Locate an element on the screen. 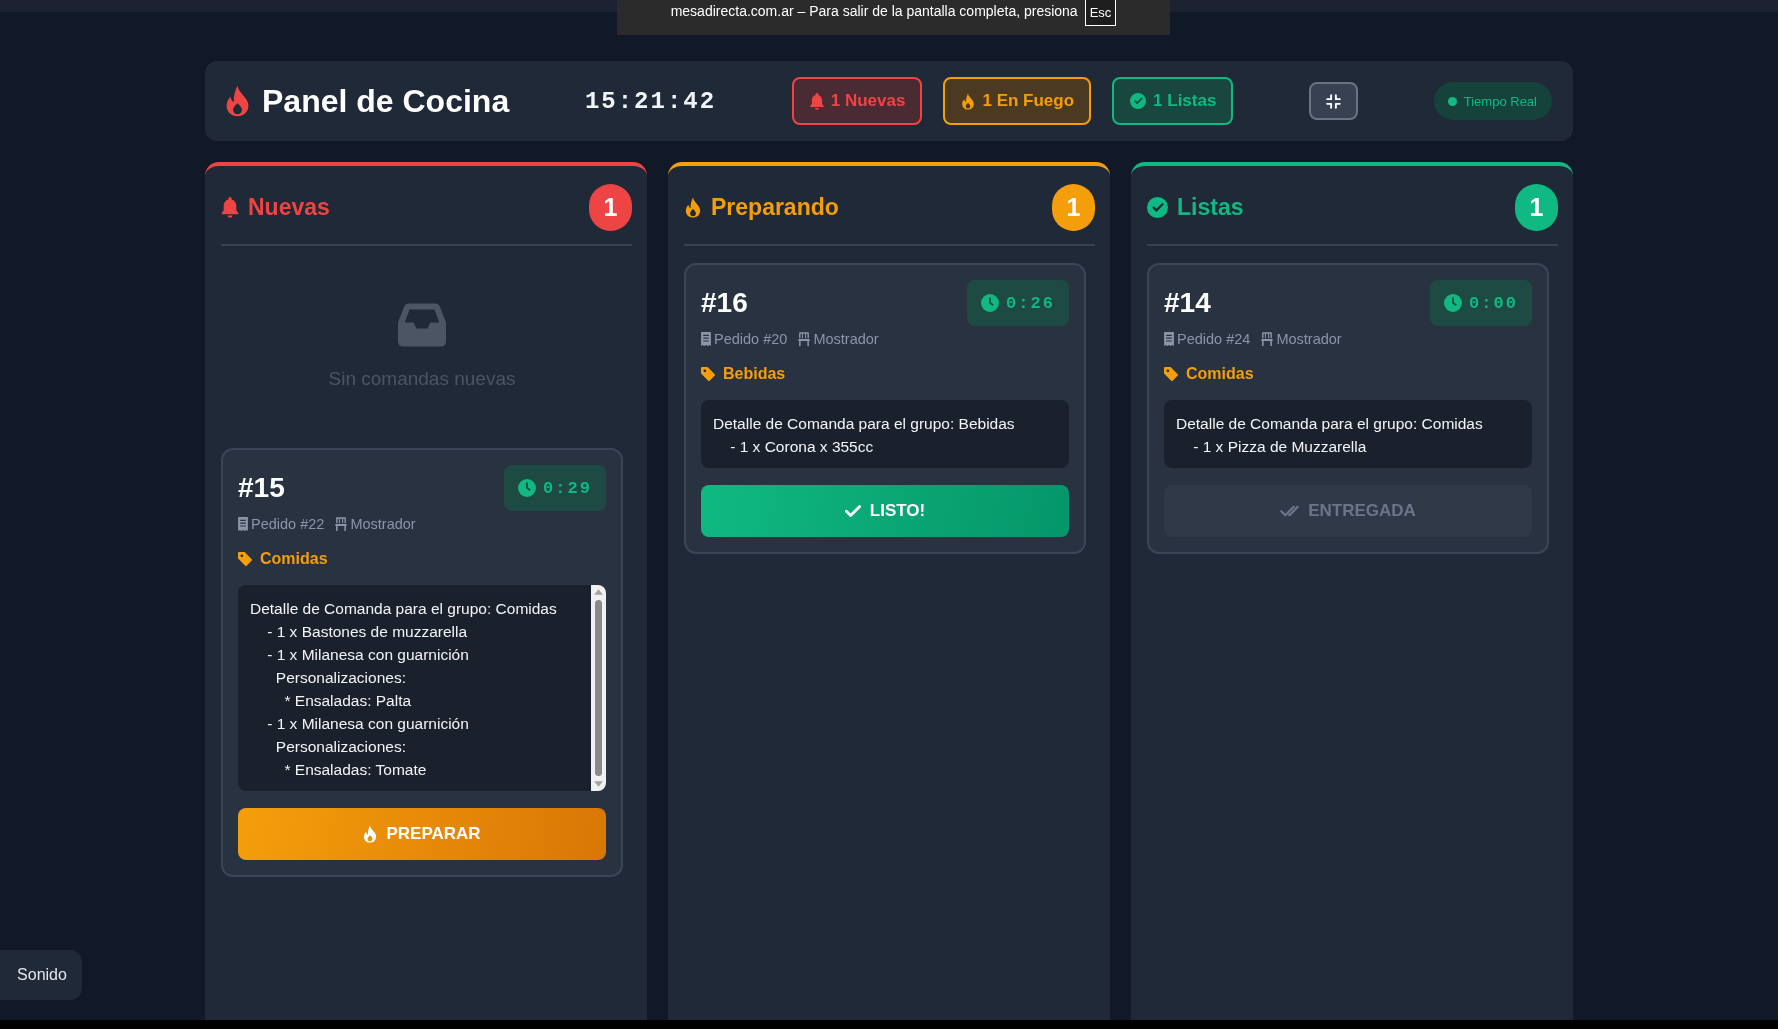 This screenshot has width=1778, height=1029. order-detail-text: Detalle de Comanda para el grupo: Comidas - 1 x Pizza de Muzzarella is located at coordinates (1329, 435).